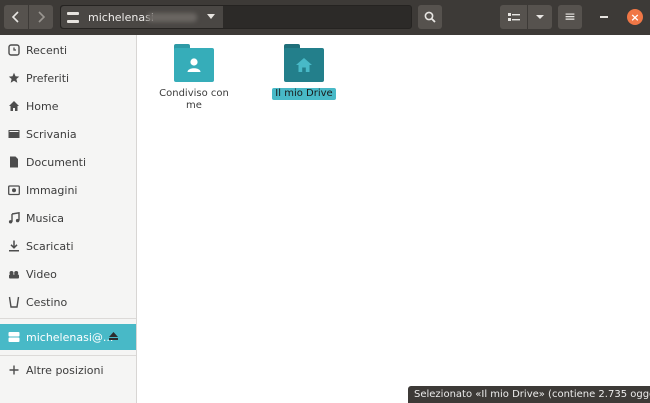 The width and height of the screenshot is (650, 403). What do you see at coordinates (14, 246) in the screenshot?
I see `download-icon` at bounding box center [14, 246].